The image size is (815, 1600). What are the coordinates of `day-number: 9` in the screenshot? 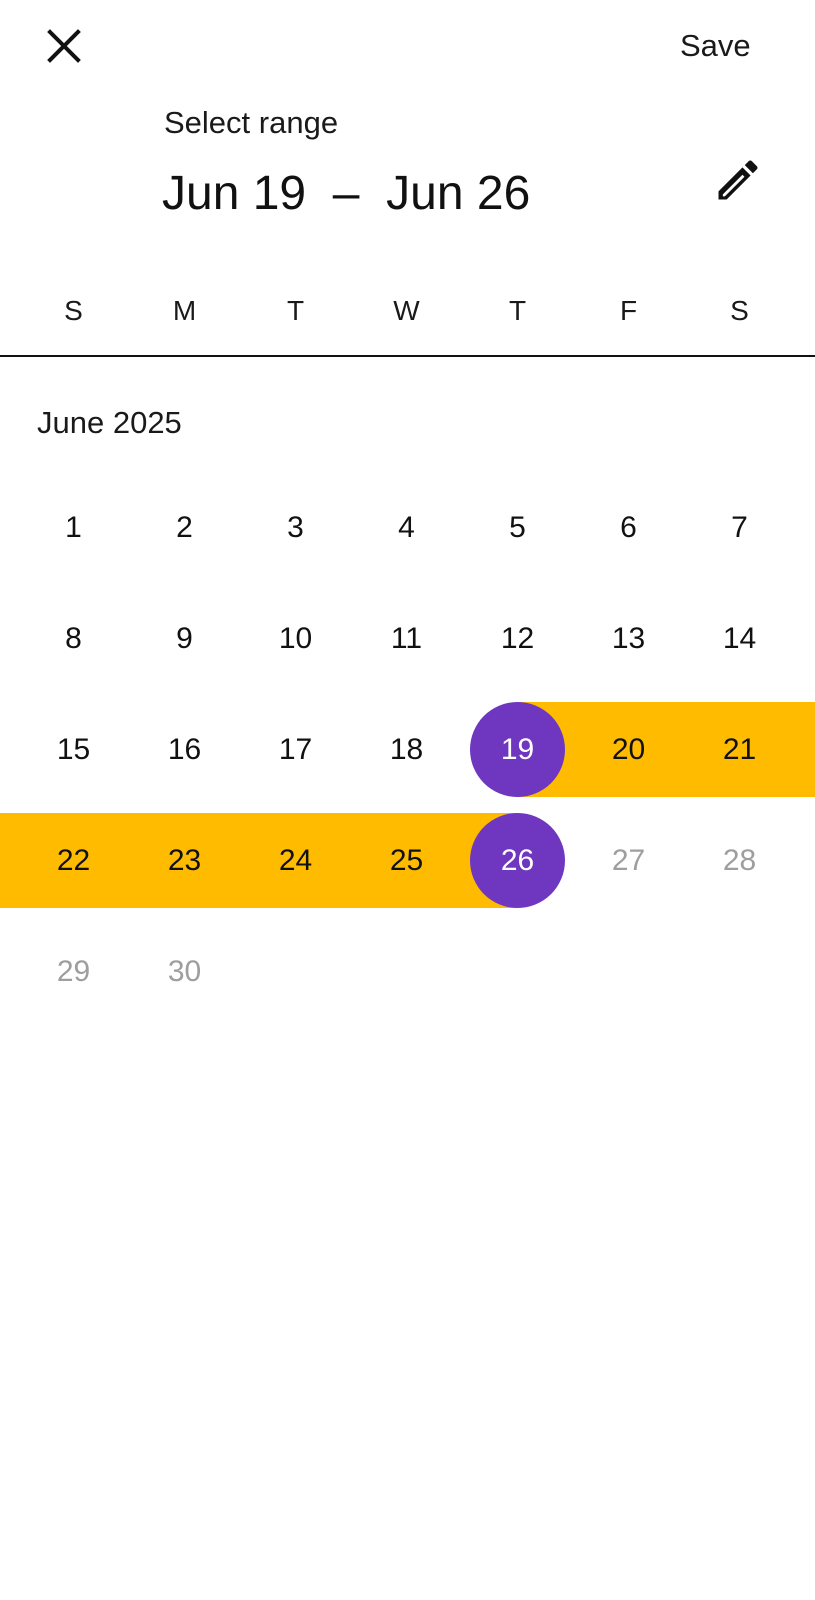 It's located at (184, 638).